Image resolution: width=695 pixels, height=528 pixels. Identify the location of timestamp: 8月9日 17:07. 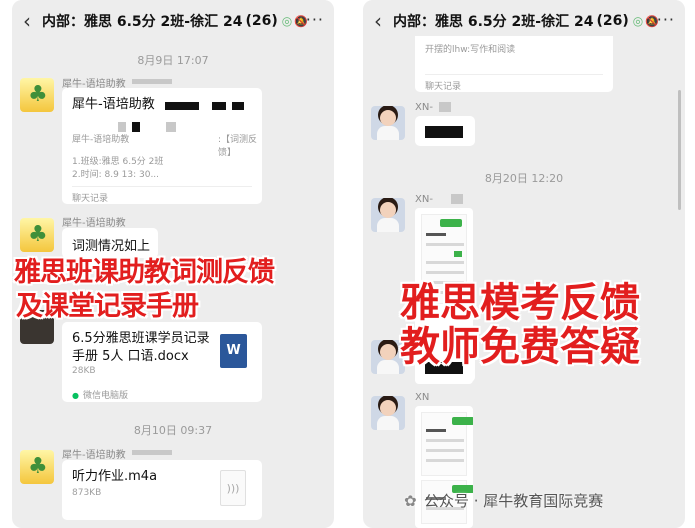
(173, 60).